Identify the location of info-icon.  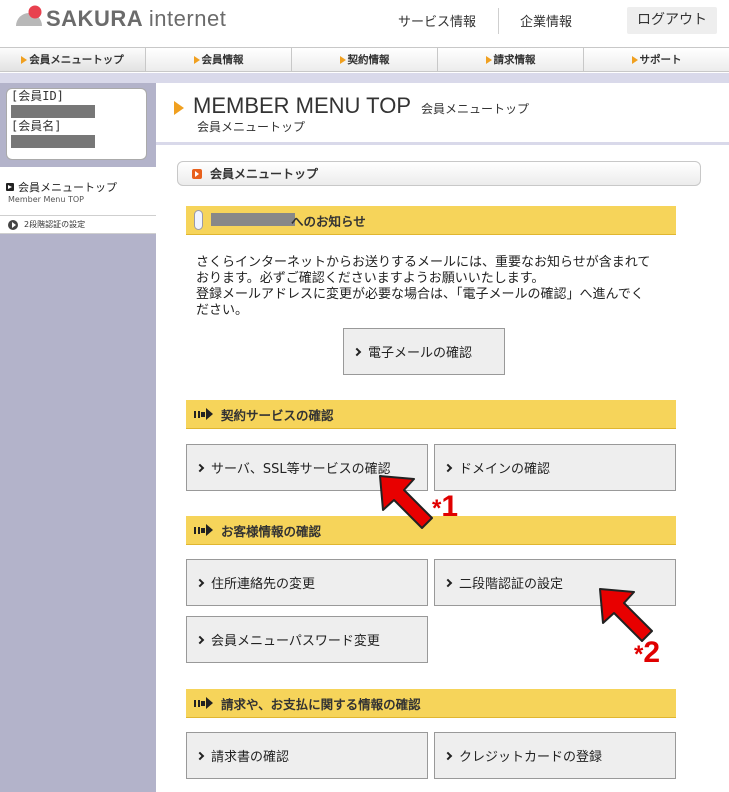
(198, 220).